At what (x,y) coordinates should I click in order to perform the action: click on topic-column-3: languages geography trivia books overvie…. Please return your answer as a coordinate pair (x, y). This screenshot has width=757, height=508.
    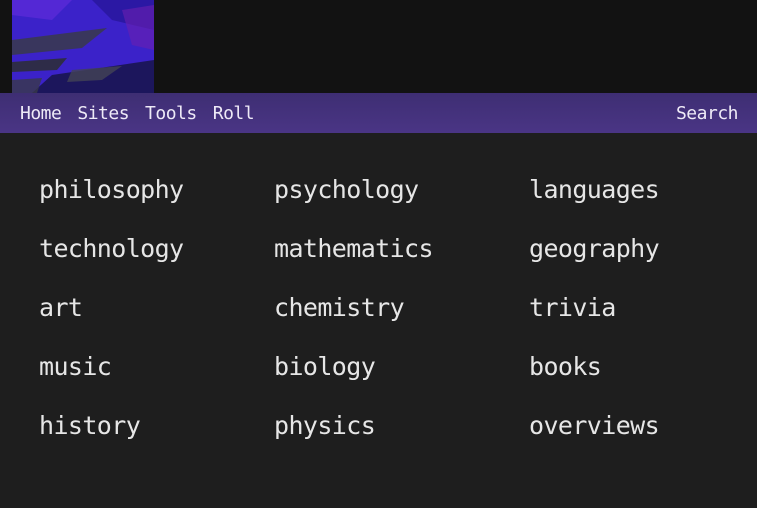
    Looking at the image, I should click on (594, 307).